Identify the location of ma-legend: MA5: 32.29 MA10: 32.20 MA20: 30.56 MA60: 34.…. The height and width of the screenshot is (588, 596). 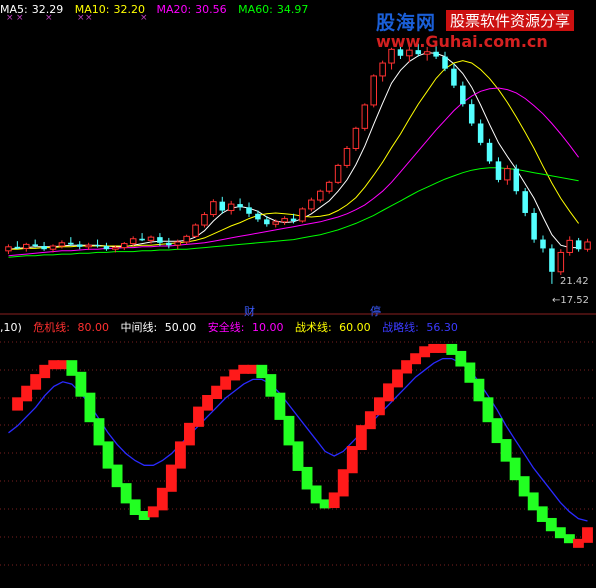
(158, 9).